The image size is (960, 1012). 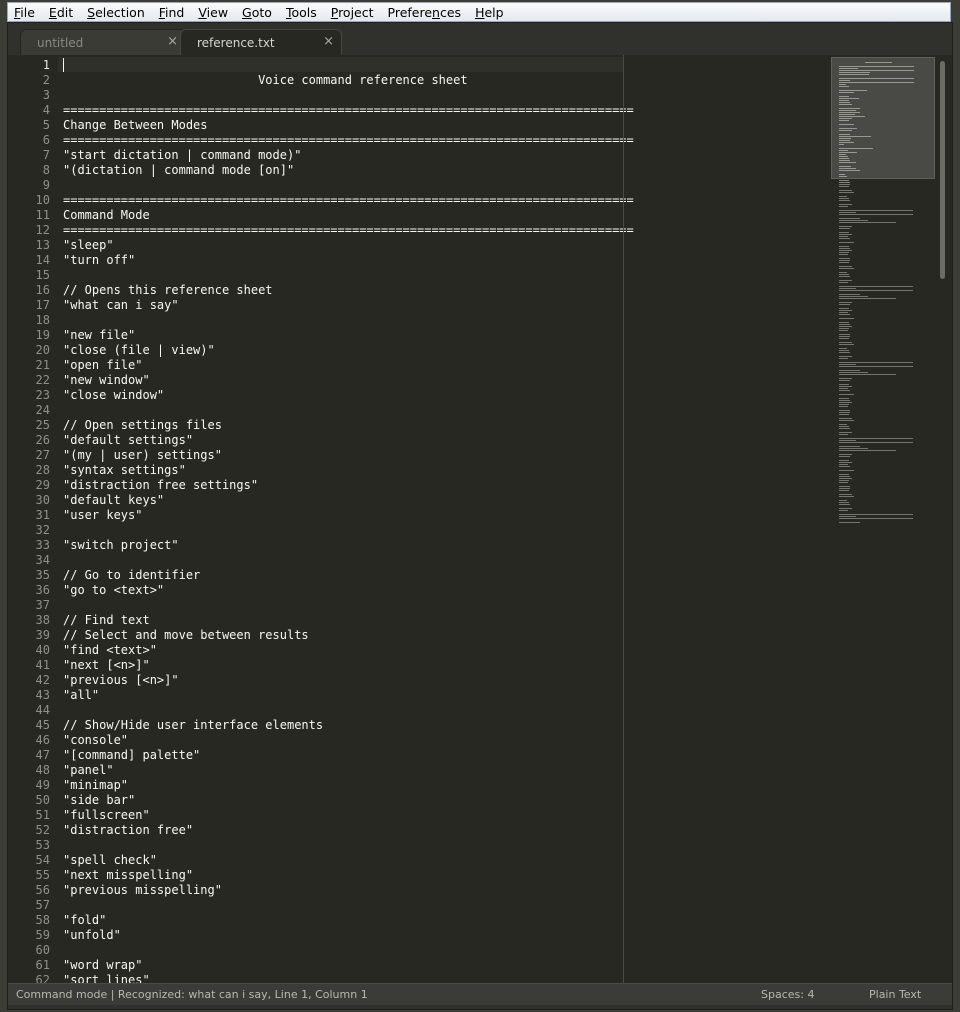 I want to click on code-line: "sleep", so click(x=88, y=245).